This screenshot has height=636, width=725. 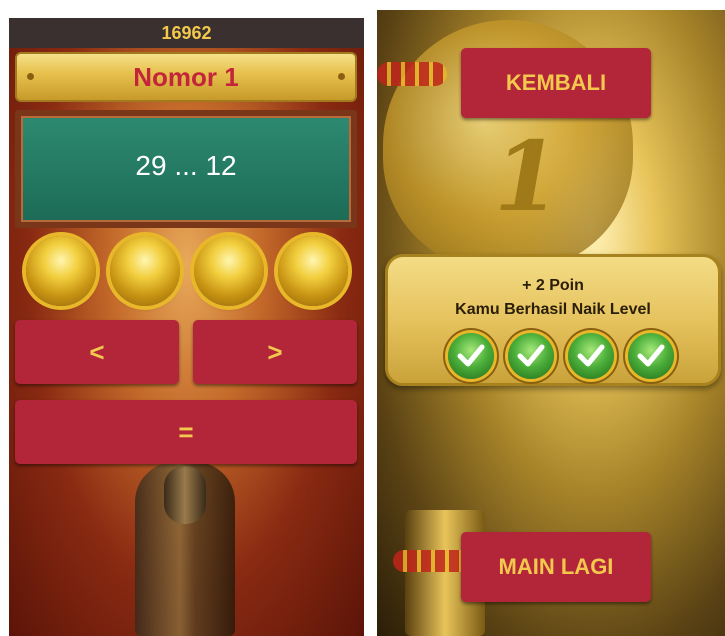 I want to click on less-than-button: <, so click(x=97, y=352).